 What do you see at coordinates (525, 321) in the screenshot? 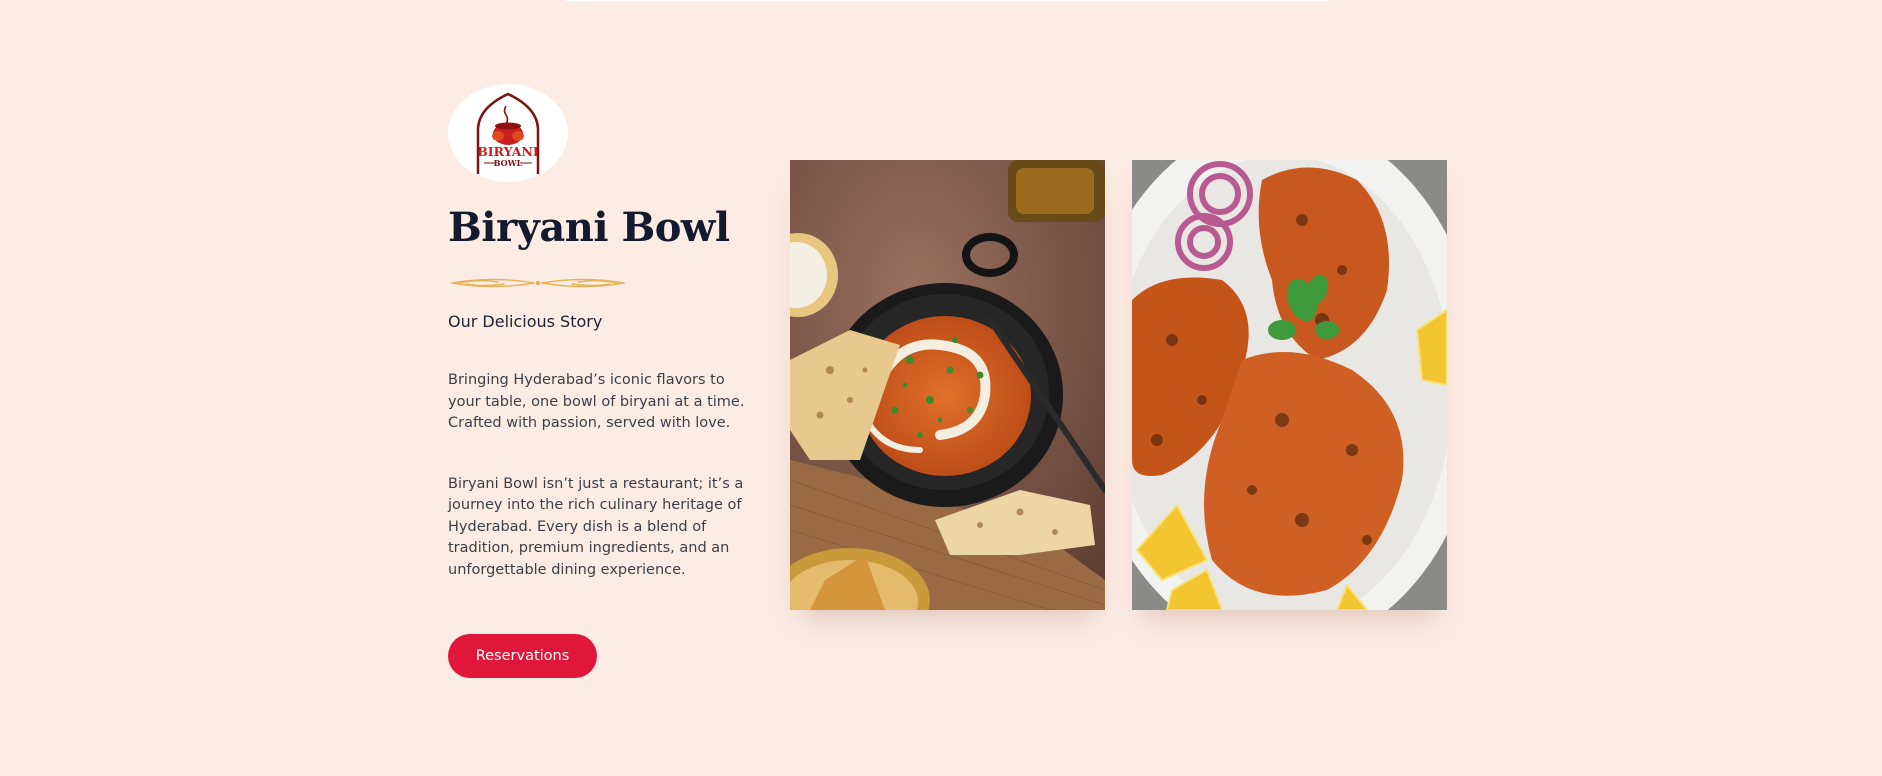
I see `section-subtitle: Our Delicious Story` at bounding box center [525, 321].